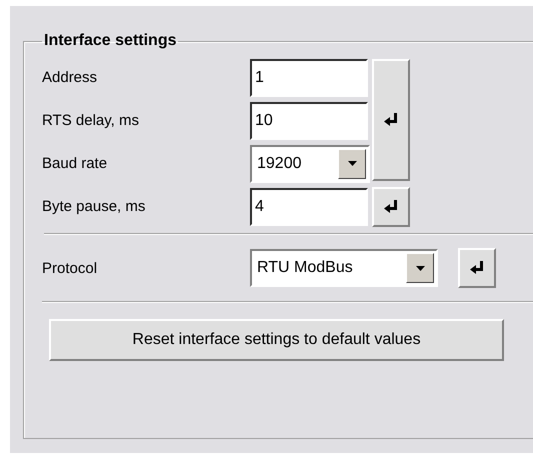 Image resolution: width=533 pixels, height=459 pixels. Describe the element at coordinates (309, 121) in the screenshot. I see `input-field: 10` at that location.